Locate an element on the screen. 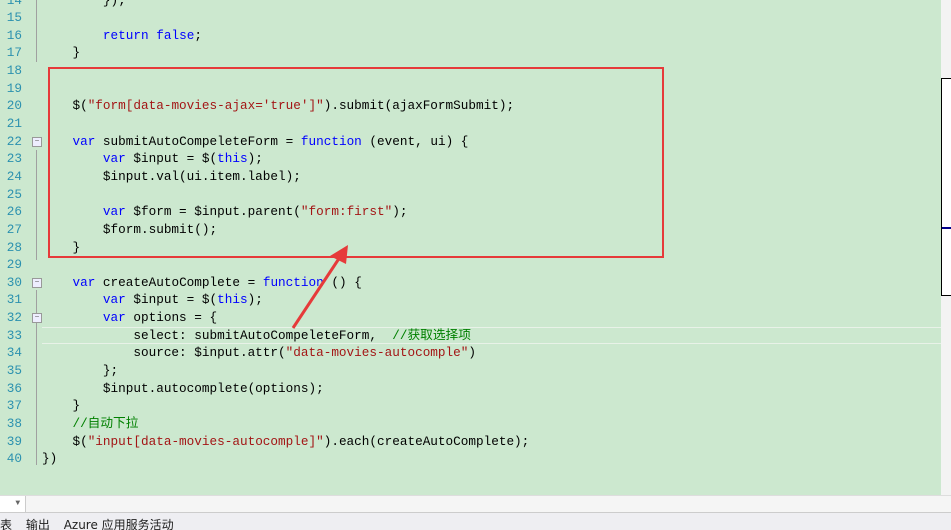 The height and width of the screenshot is (530, 951). chevron-down-icon: ▼ is located at coordinates (20, 503).